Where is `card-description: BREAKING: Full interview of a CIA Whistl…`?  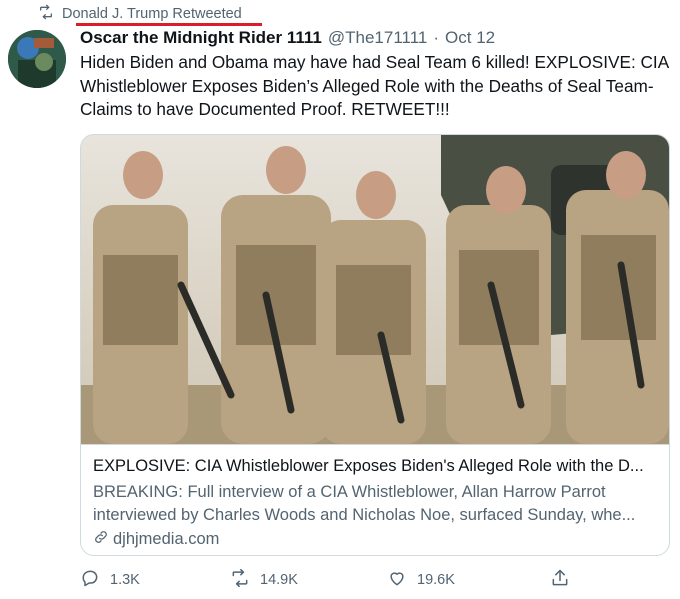
card-description: BREAKING: Full interview of a CIA Whistl… is located at coordinates (364, 503).